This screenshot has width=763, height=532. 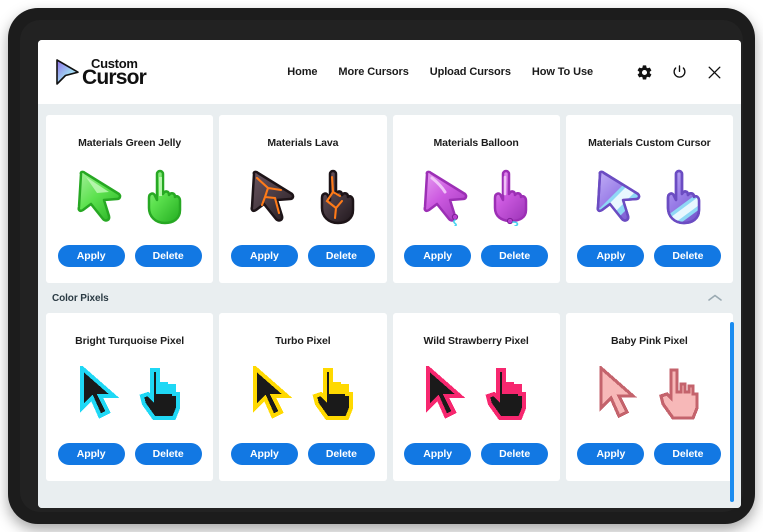 I want to click on header-icon-group, so click(x=679, y=72).